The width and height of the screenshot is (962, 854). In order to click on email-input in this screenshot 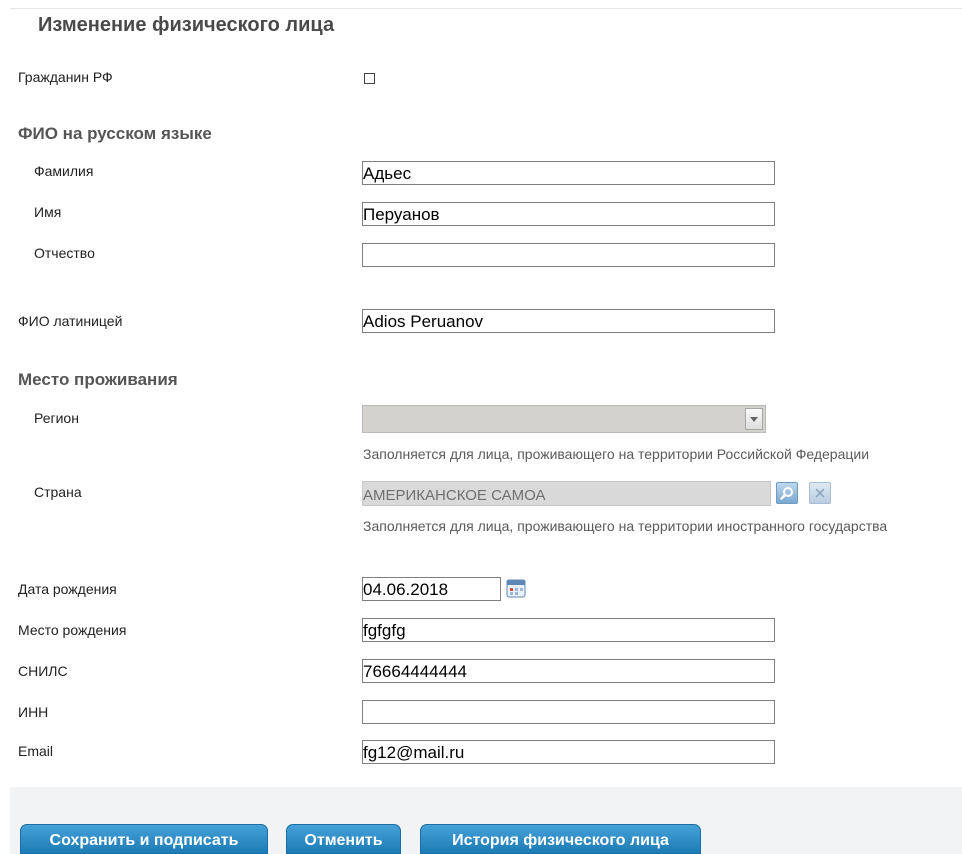, I will do `click(568, 752)`.